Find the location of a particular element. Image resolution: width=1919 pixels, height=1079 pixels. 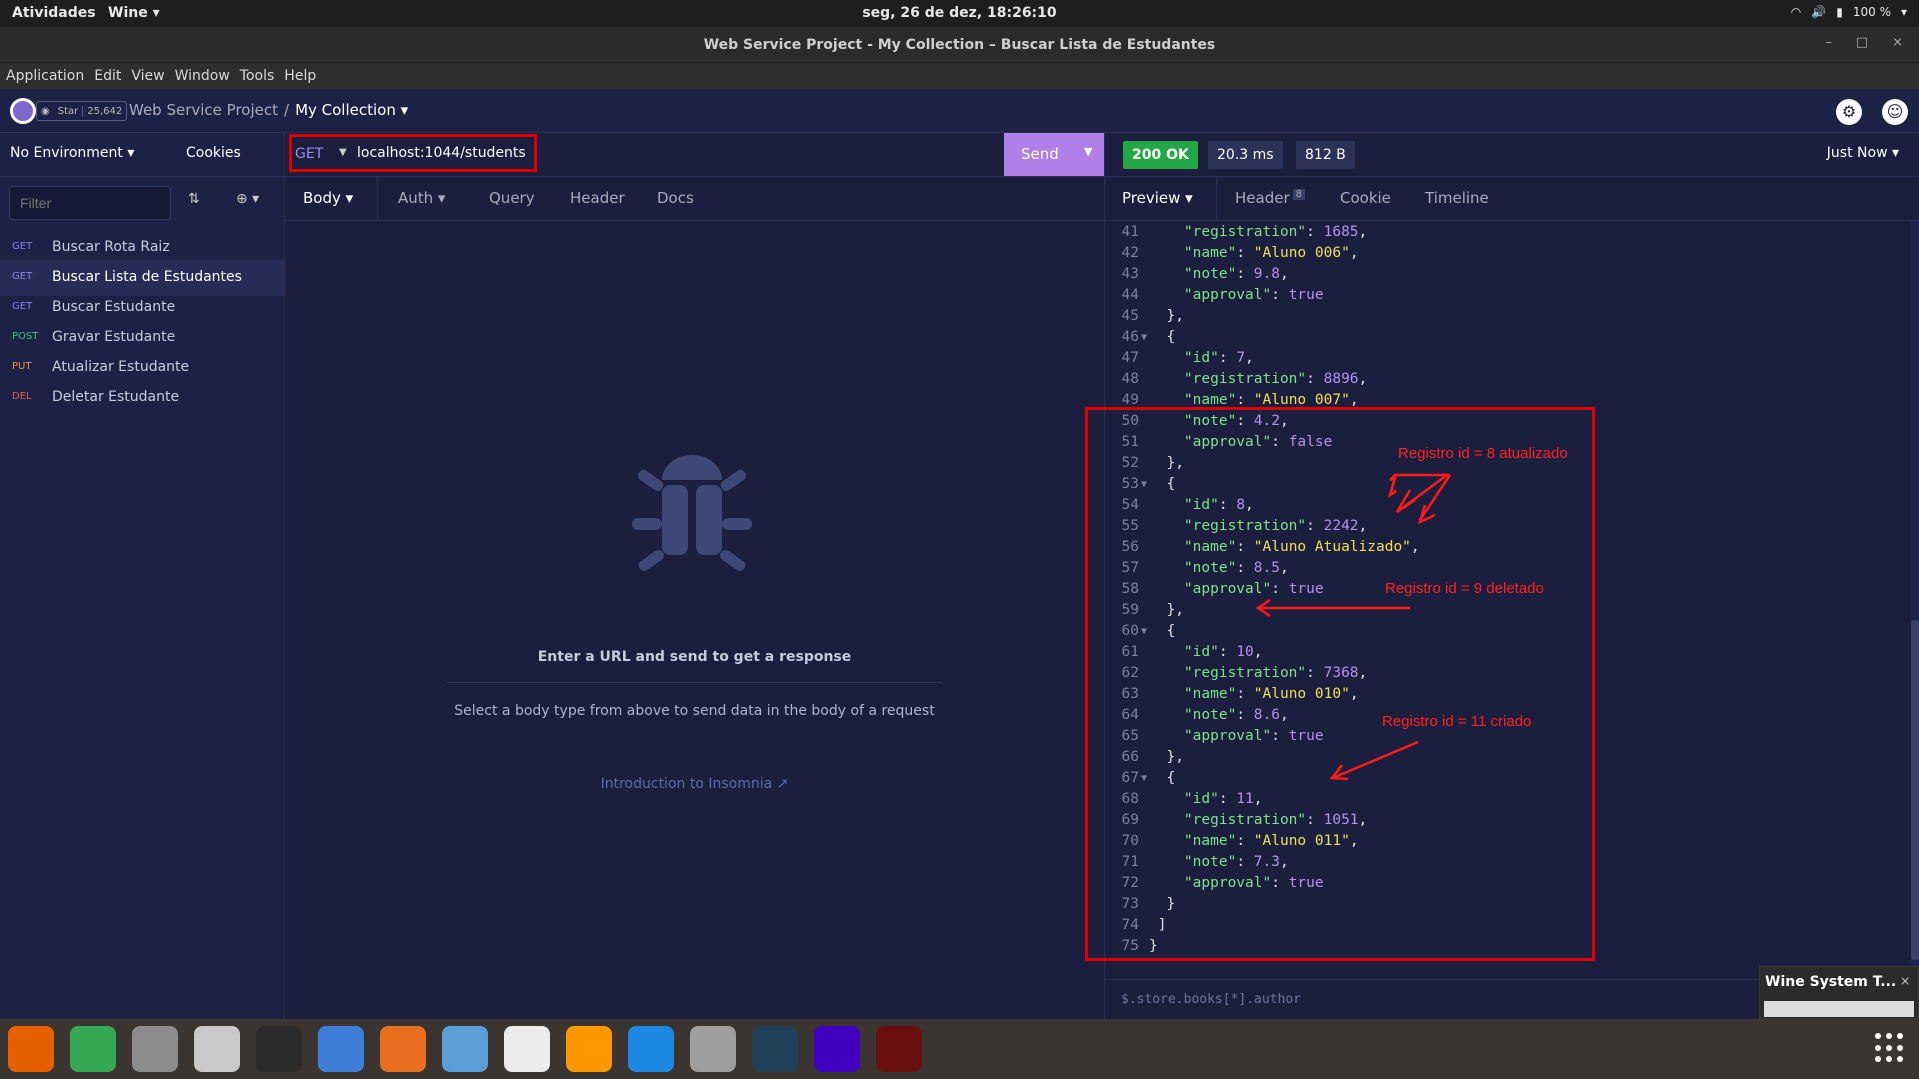

terminal-icon is located at coordinates (279, 1049).